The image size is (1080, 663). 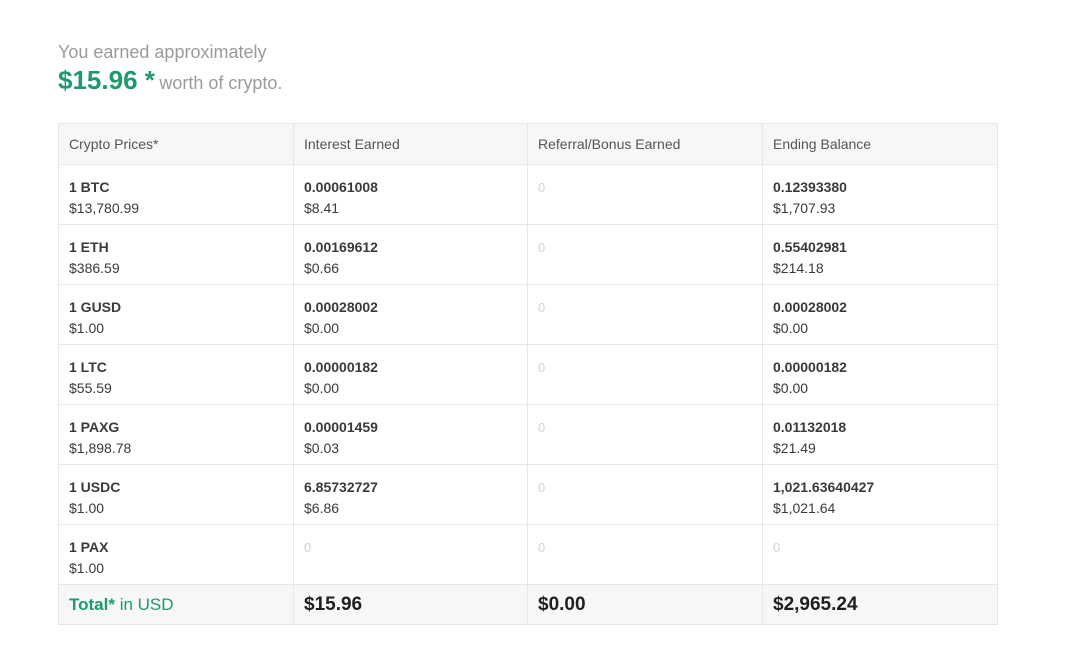 I want to click on interest-value: 0, so click(x=308, y=547).